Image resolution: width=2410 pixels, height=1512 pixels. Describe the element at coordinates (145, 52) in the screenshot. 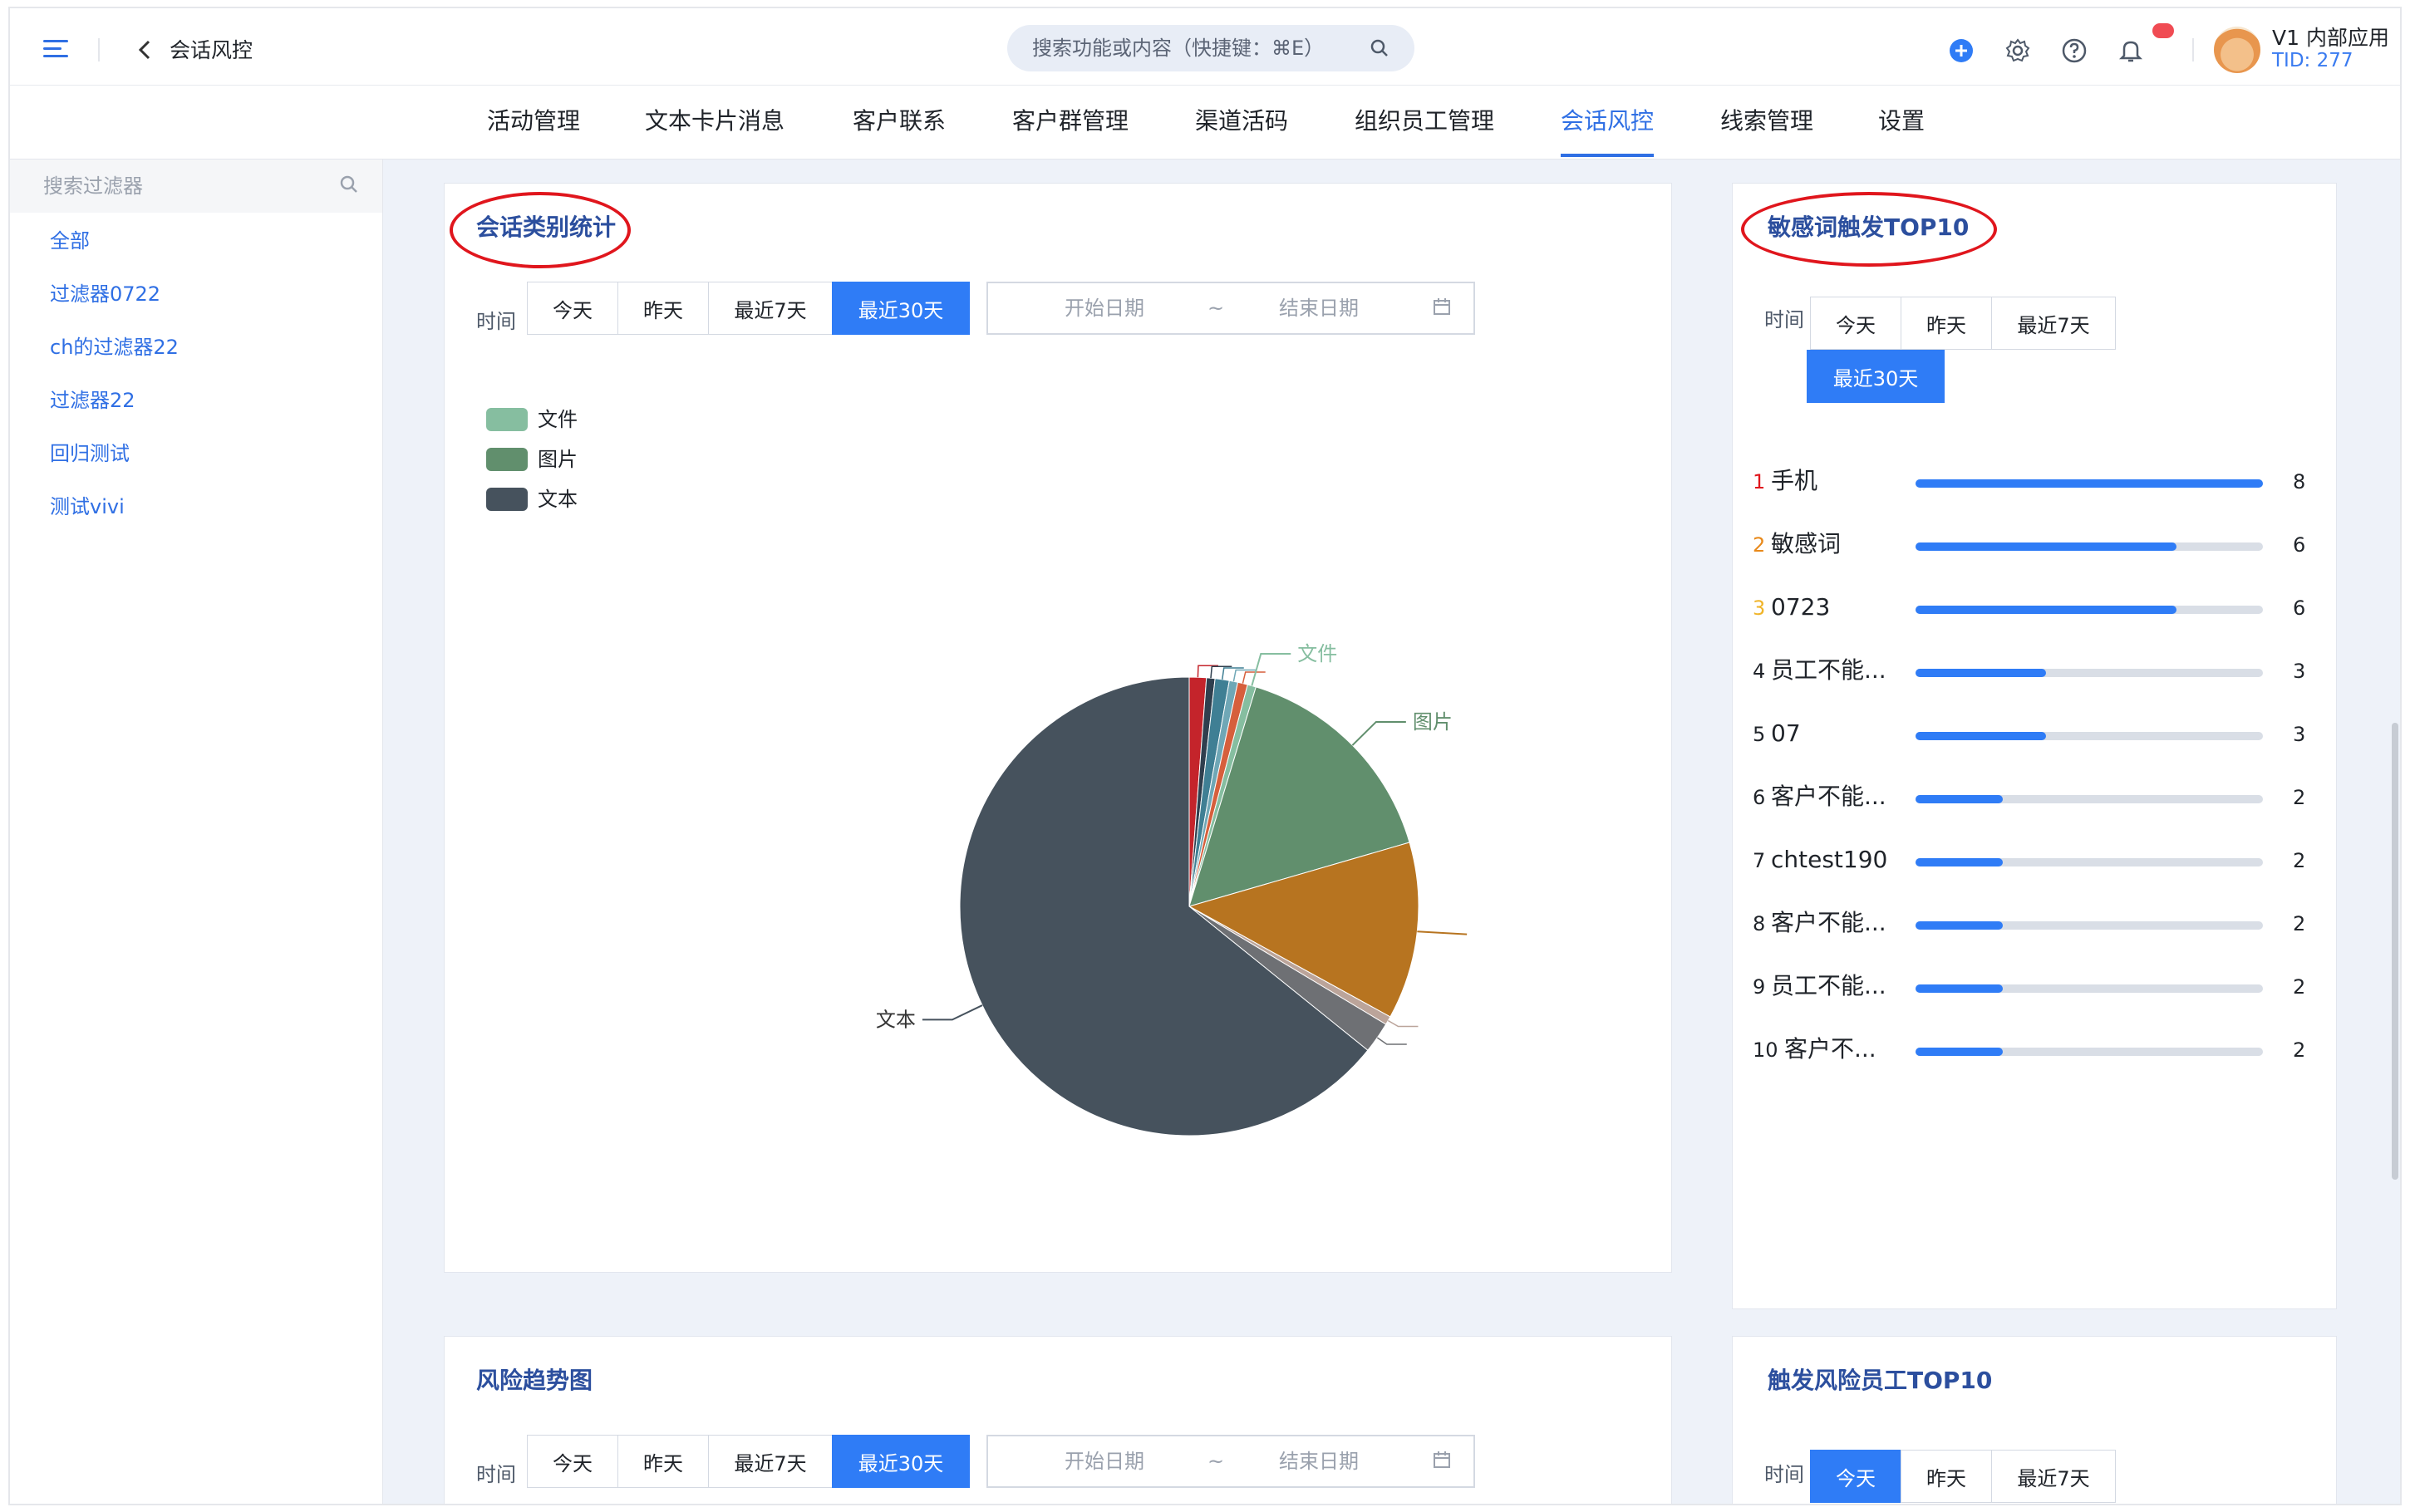

I see `back-arrow-icon` at that location.